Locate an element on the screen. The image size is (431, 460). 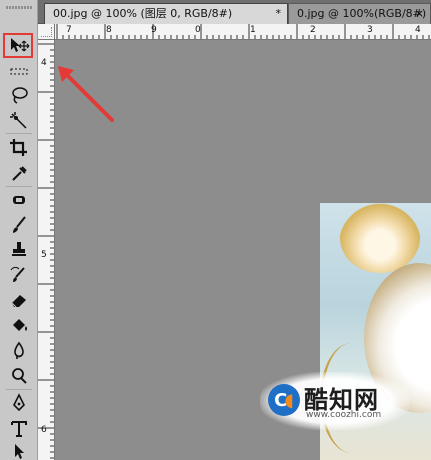
history-brush-tool-icon is located at coordinates (17, 274).